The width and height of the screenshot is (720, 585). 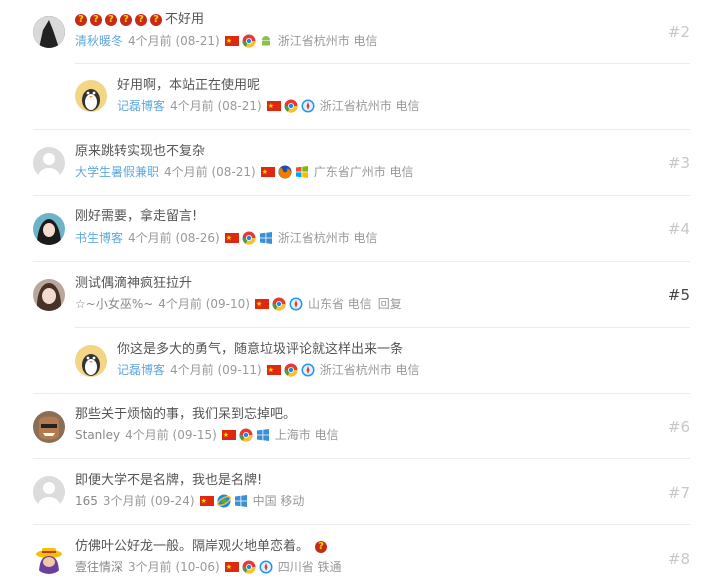 What do you see at coordinates (174, 238) in the screenshot?
I see `comment-time: 4个月前 (08-26)` at bounding box center [174, 238].